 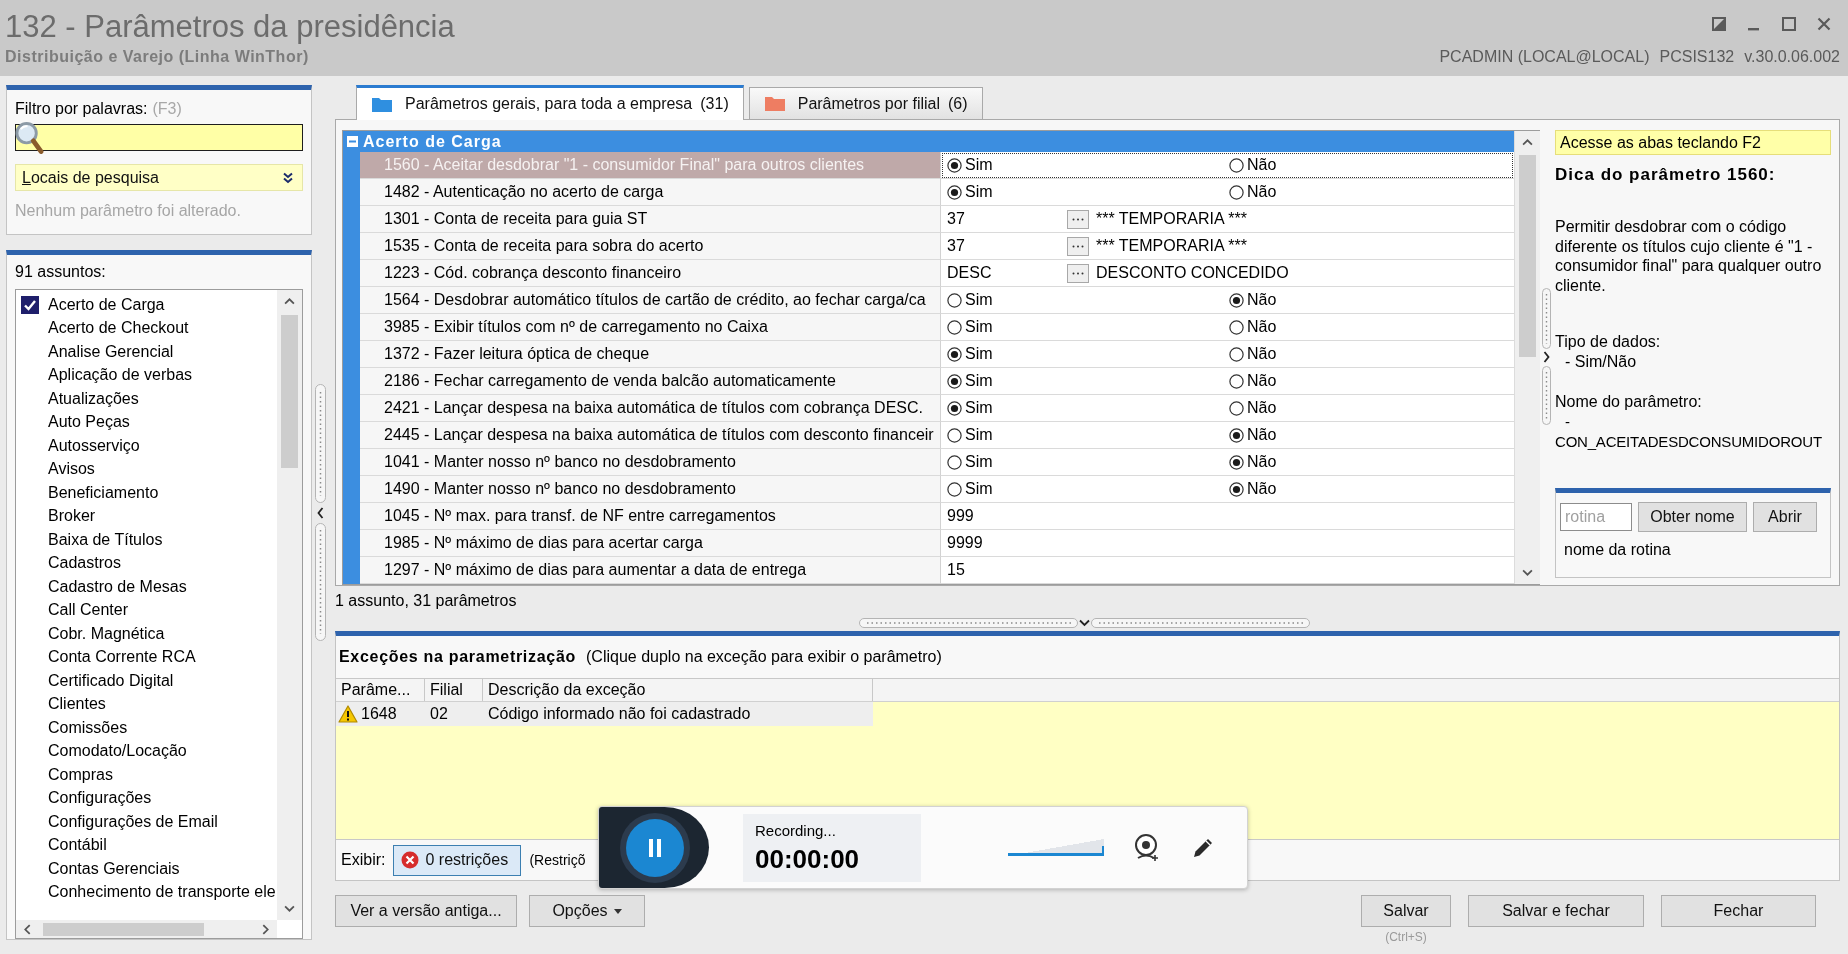 What do you see at coordinates (1227, 165) in the screenshot?
I see `value-cell: Sim Não` at bounding box center [1227, 165].